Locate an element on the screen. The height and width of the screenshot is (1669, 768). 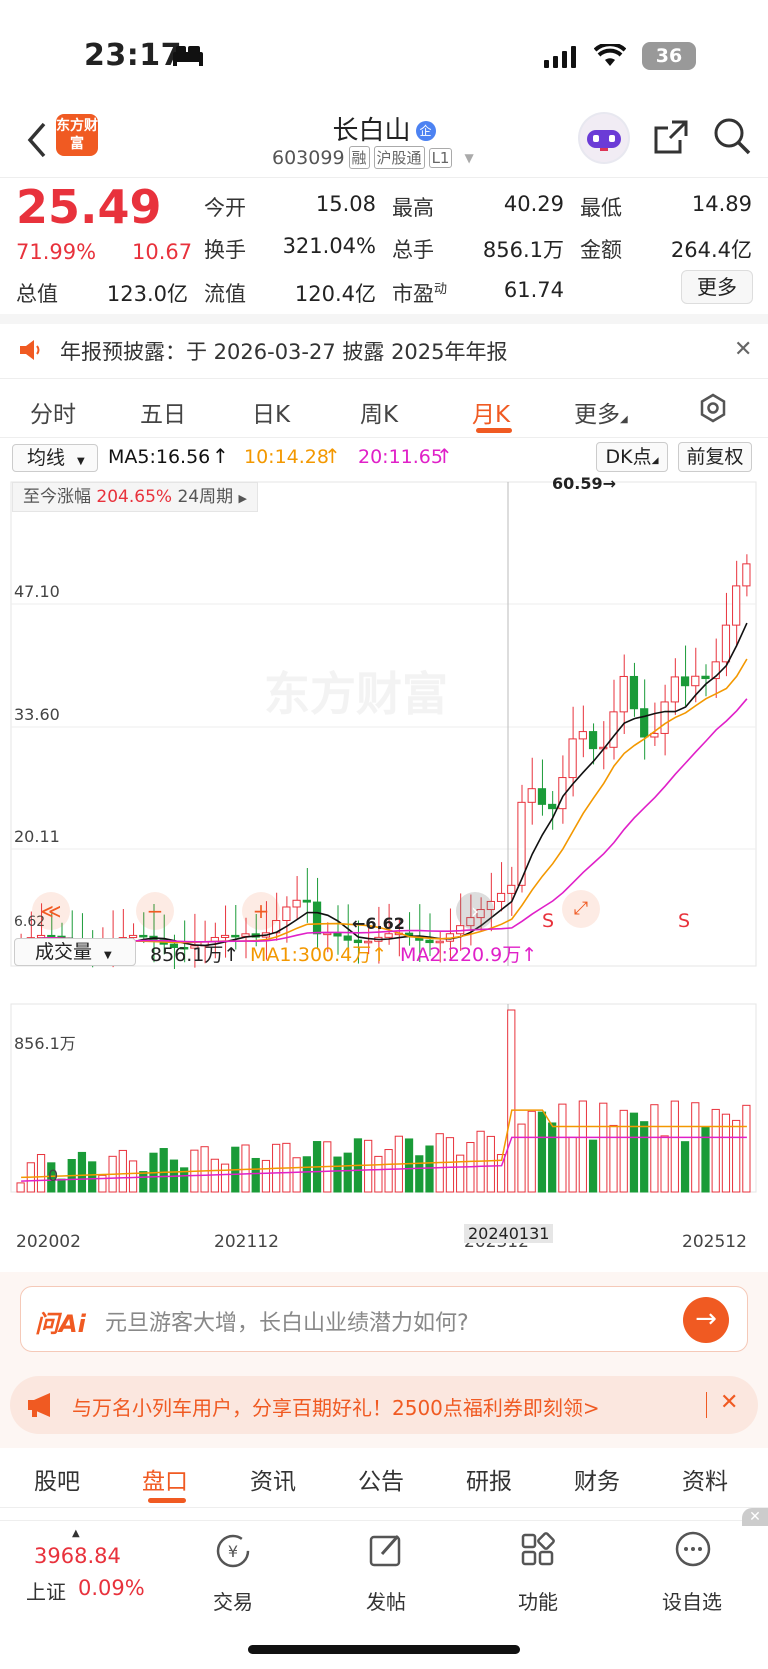
amount-label: 金额 is located at coordinates (601, 250).